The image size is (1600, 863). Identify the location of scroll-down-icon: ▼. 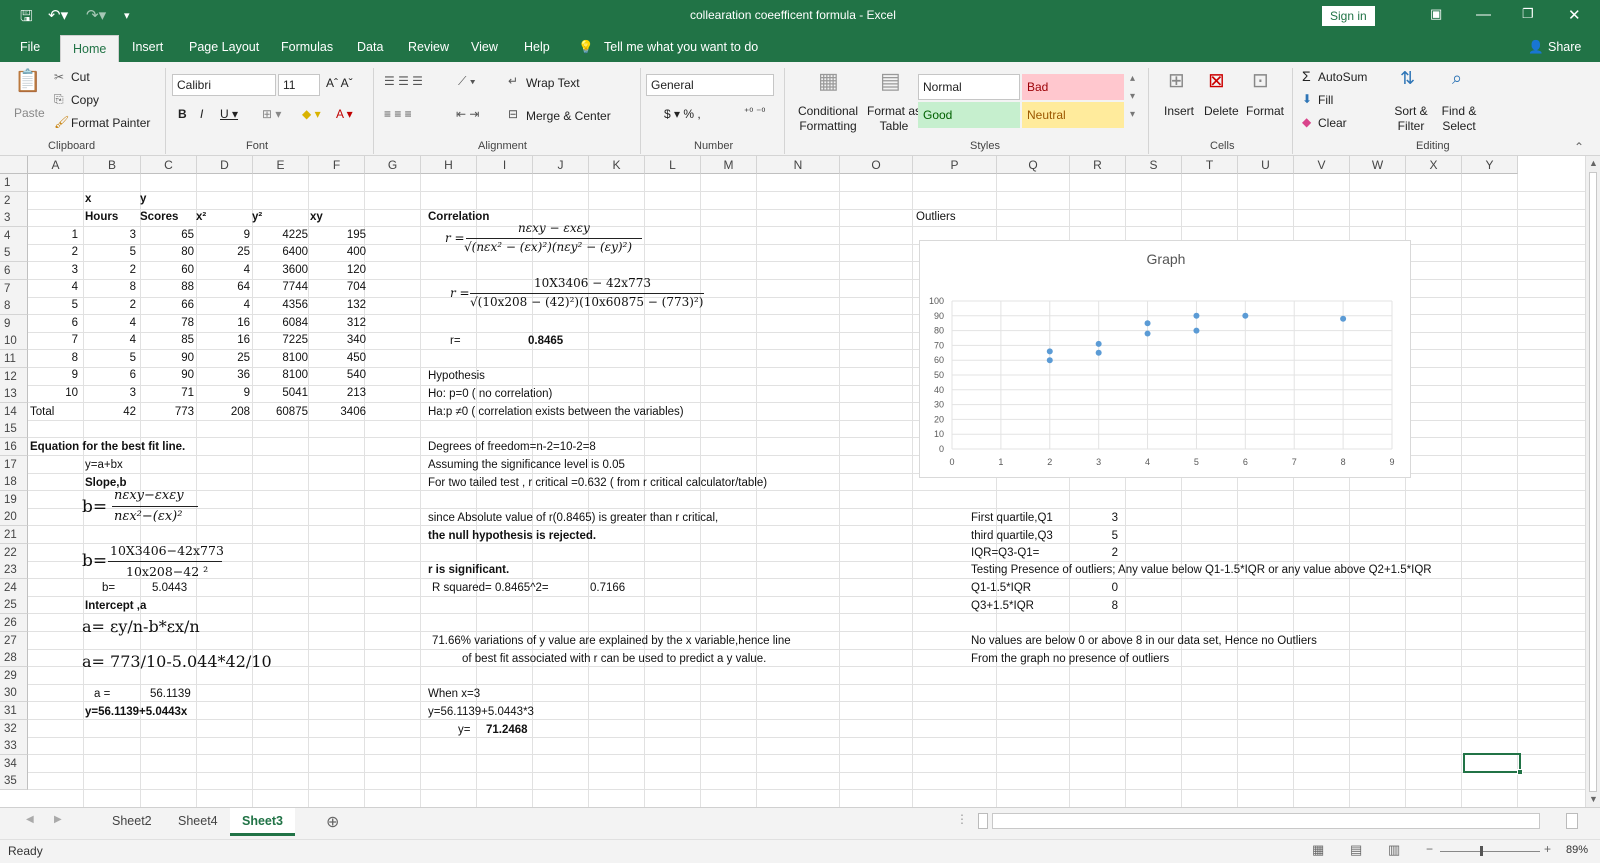
(1593, 799).